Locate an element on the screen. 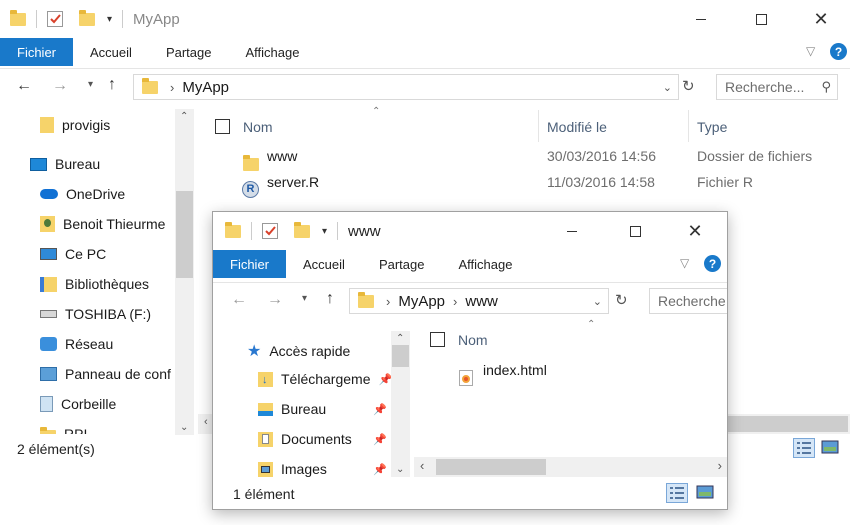 The height and width of the screenshot is (525, 850). nav-item-toshiba: TOSHIBA (F:) is located at coordinates (95, 314).